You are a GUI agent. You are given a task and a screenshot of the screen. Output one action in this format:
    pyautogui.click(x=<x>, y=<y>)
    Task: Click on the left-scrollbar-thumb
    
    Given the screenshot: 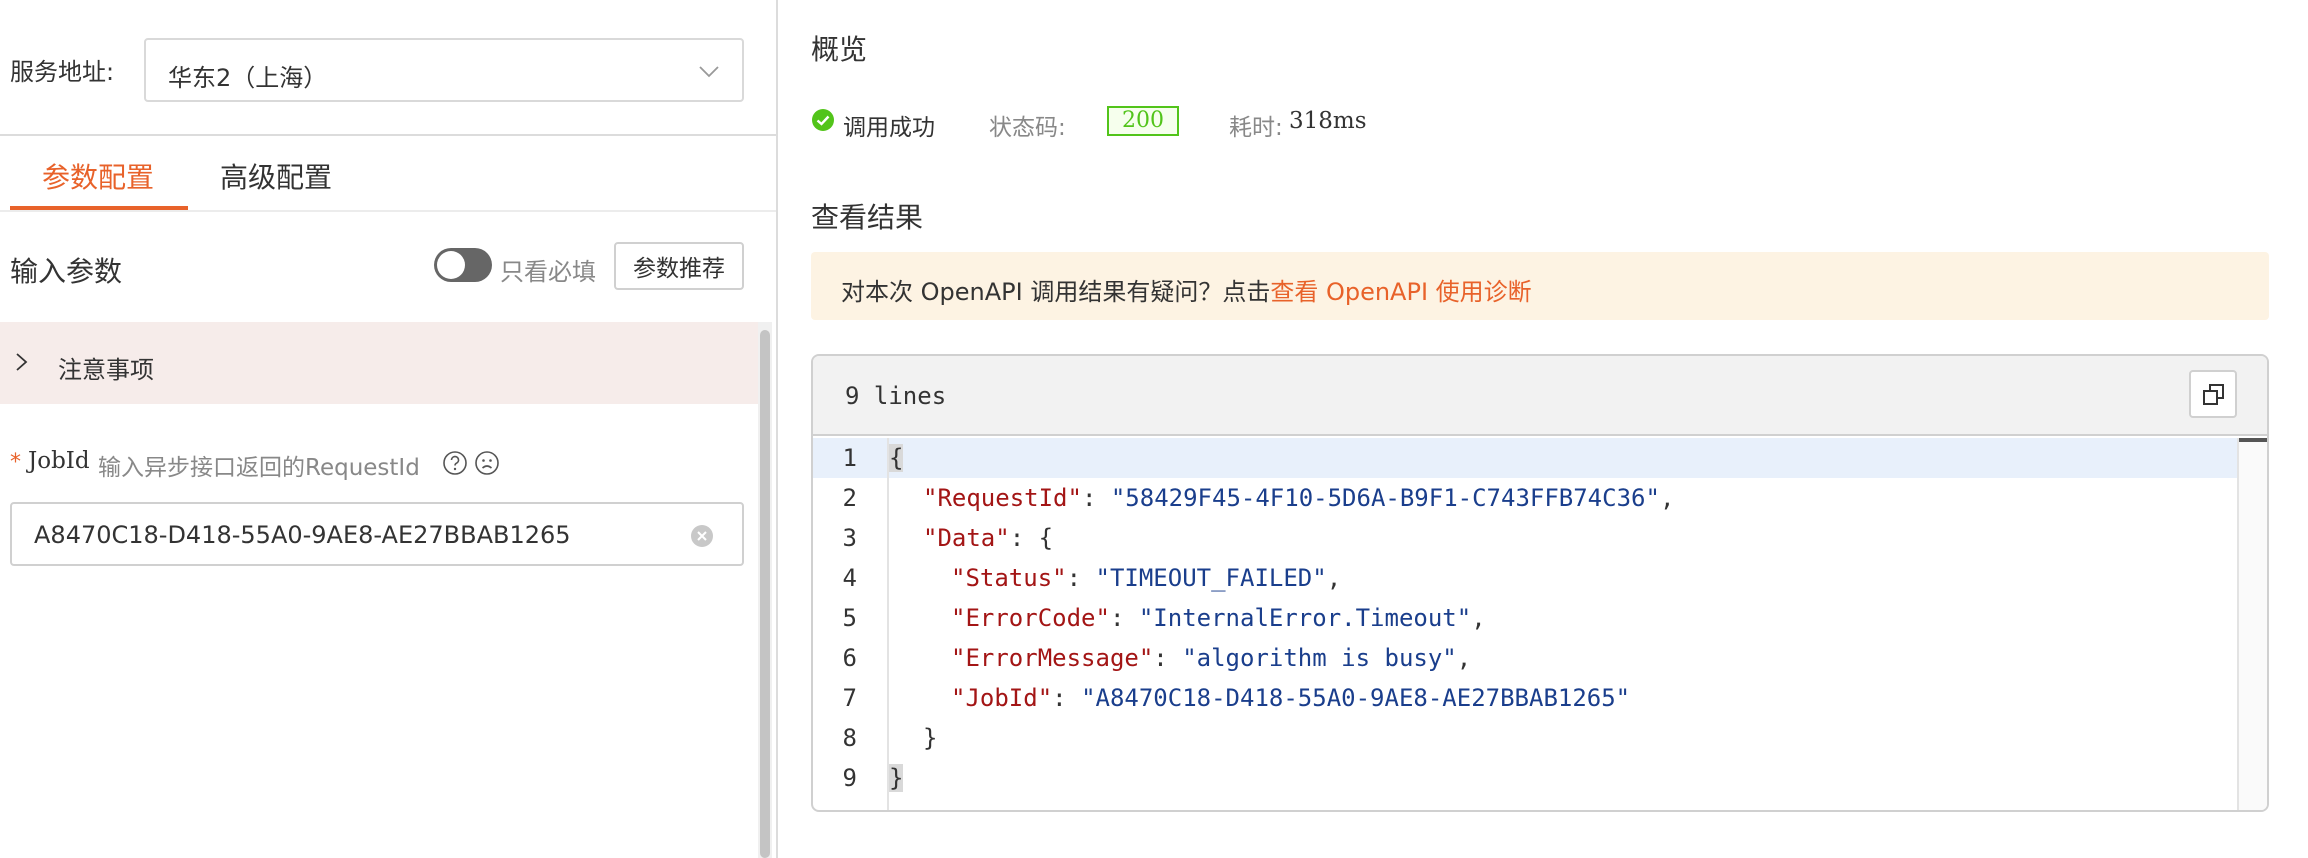 What is the action you would take?
    pyautogui.click(x=765, y=594)
    